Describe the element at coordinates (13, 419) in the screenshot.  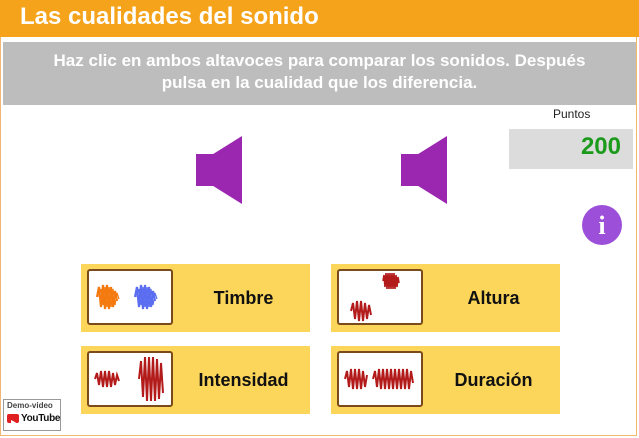
I see `youtube-play-icon` at that location.